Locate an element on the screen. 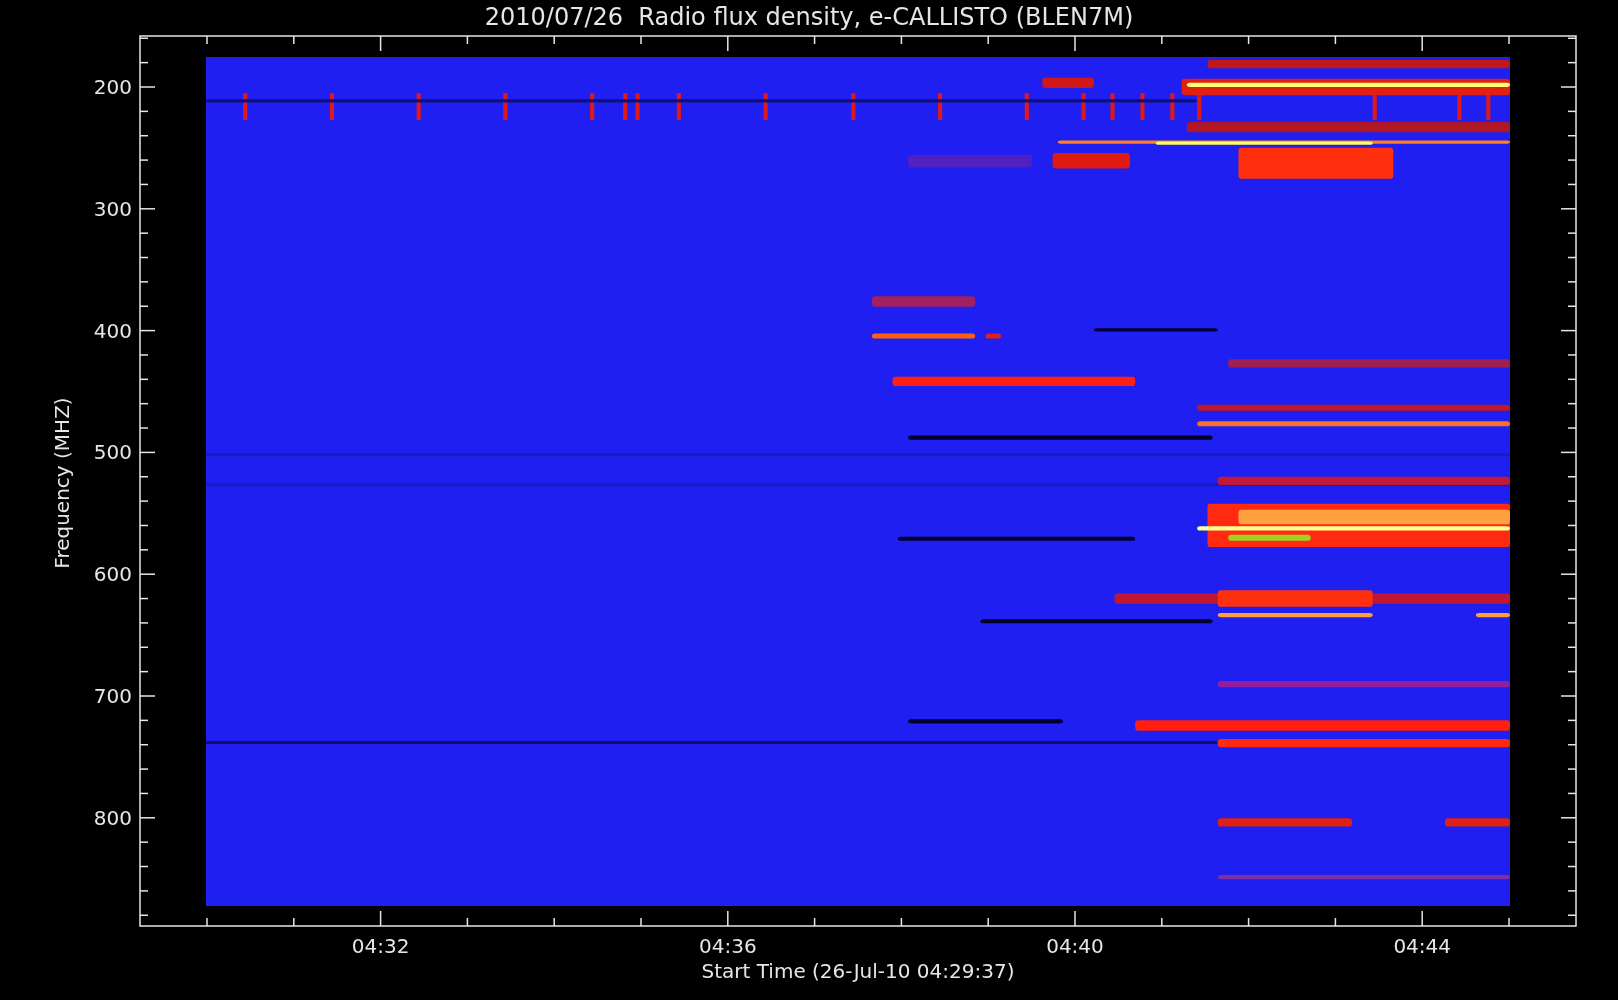 Image resolution: width=1618 pixels, height=1000 pixels. y-axis-label: Frequency (MHZ) is located at coordinates (62, 483).